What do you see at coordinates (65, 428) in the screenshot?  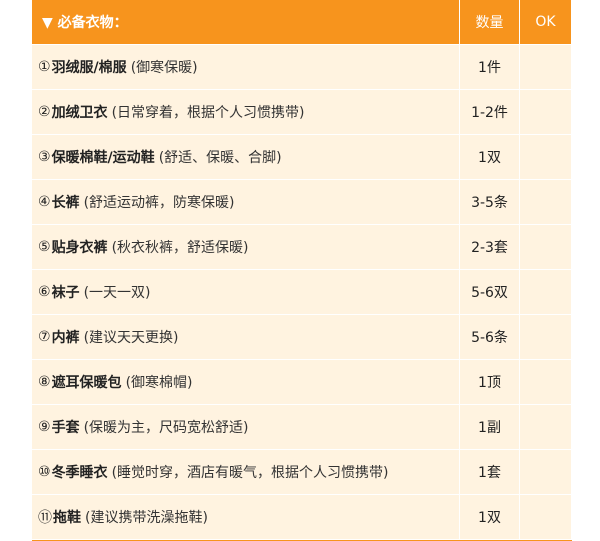 I see `item-name: 手套` at bounding box center [65, 428].